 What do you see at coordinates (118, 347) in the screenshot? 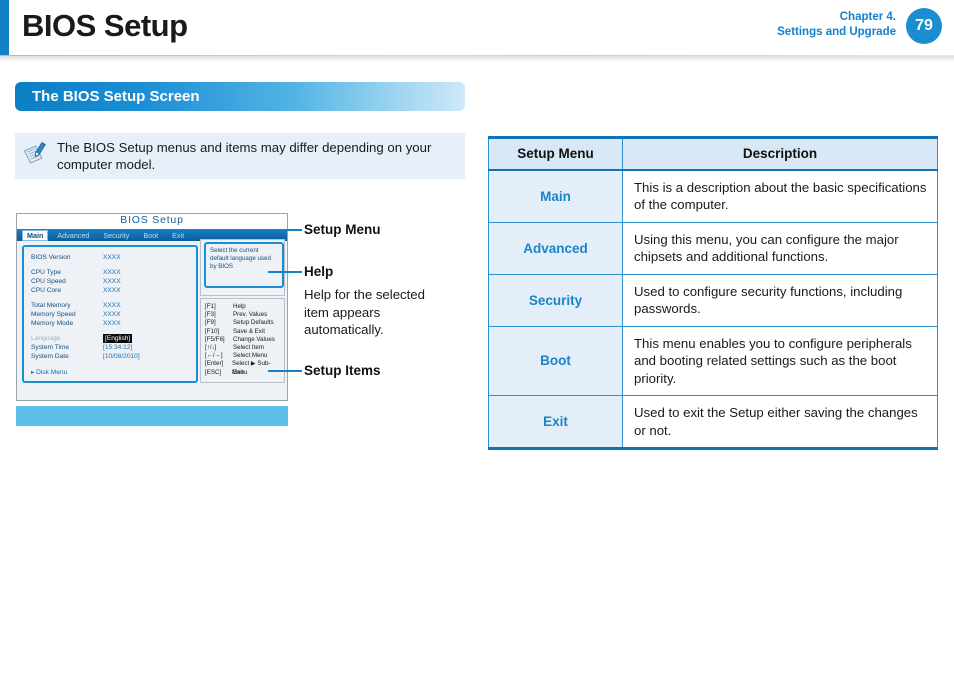
I see `bios-item-value: [15:34:12]` at bounding box center [118, 347].